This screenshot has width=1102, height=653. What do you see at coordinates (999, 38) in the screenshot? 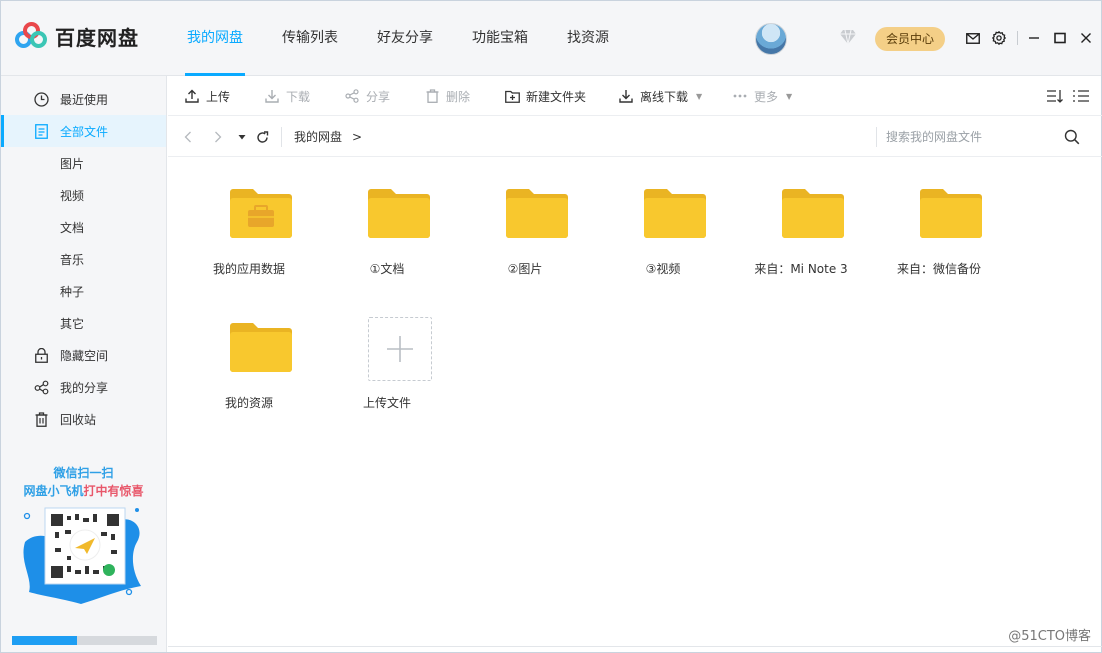
I see `settings-icon` at bounding box center [999, 38].